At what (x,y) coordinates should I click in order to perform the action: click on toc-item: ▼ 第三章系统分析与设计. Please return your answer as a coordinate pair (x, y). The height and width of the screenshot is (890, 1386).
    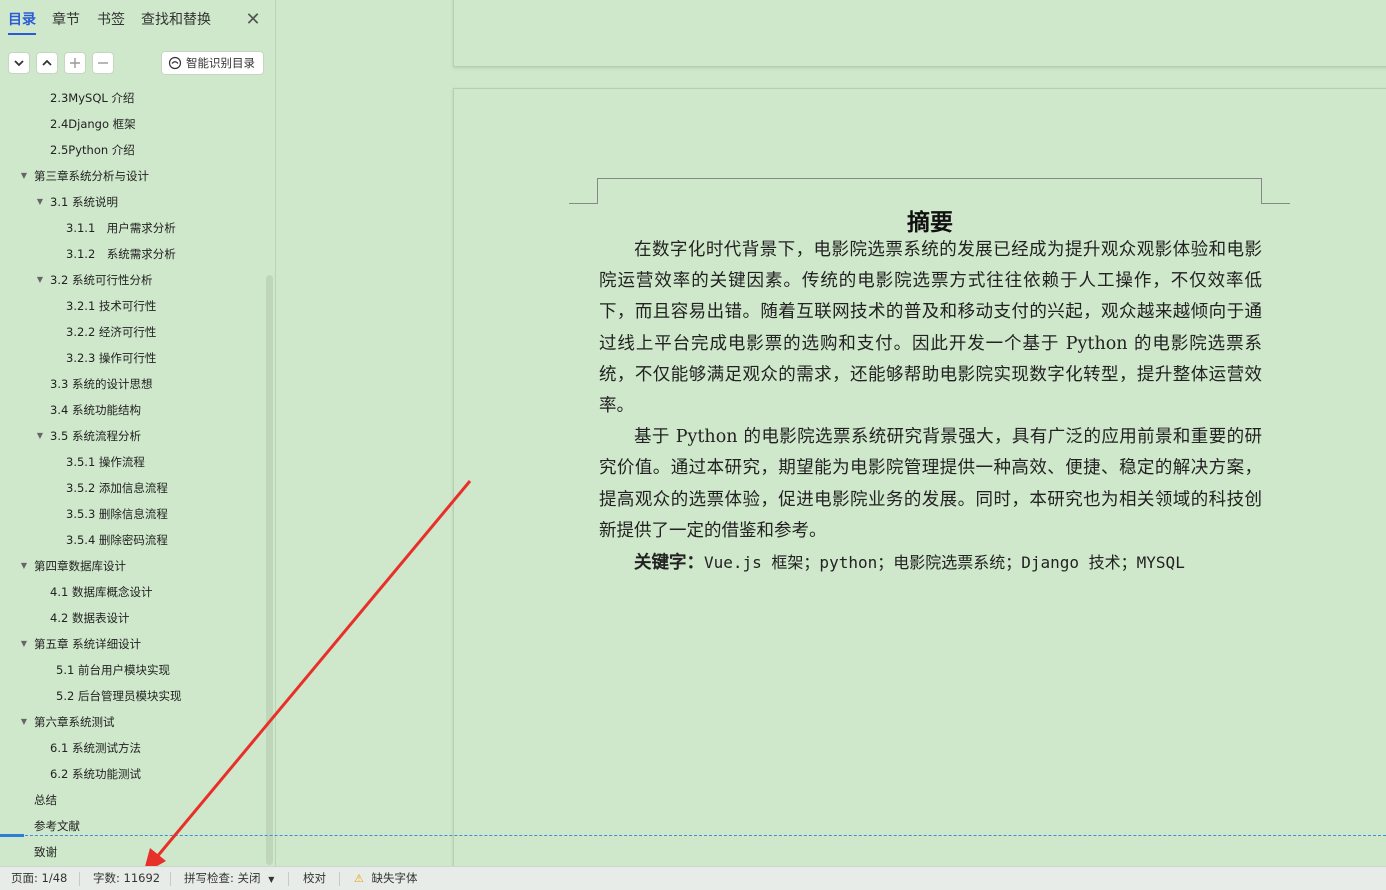
    Looking at the image, I should click on (133, 176).